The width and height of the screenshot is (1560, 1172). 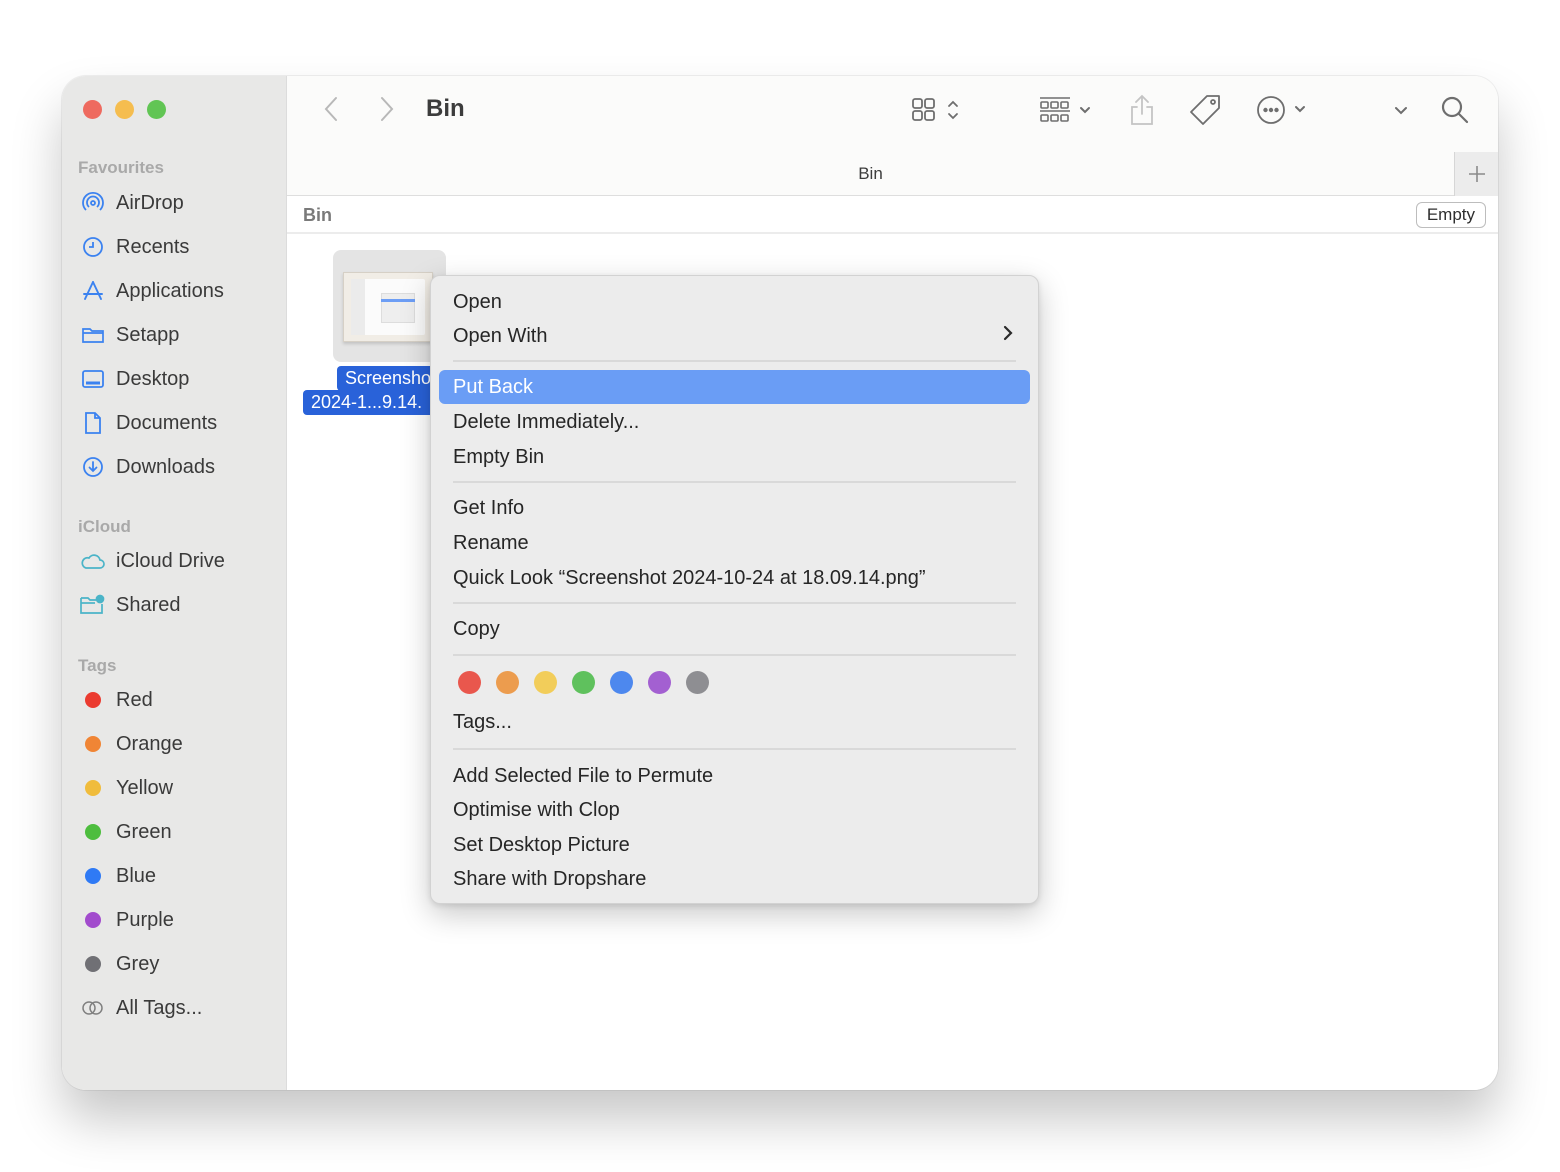 I want to click on sidebar-item-applications: Applications, so click(x=152, y=291).